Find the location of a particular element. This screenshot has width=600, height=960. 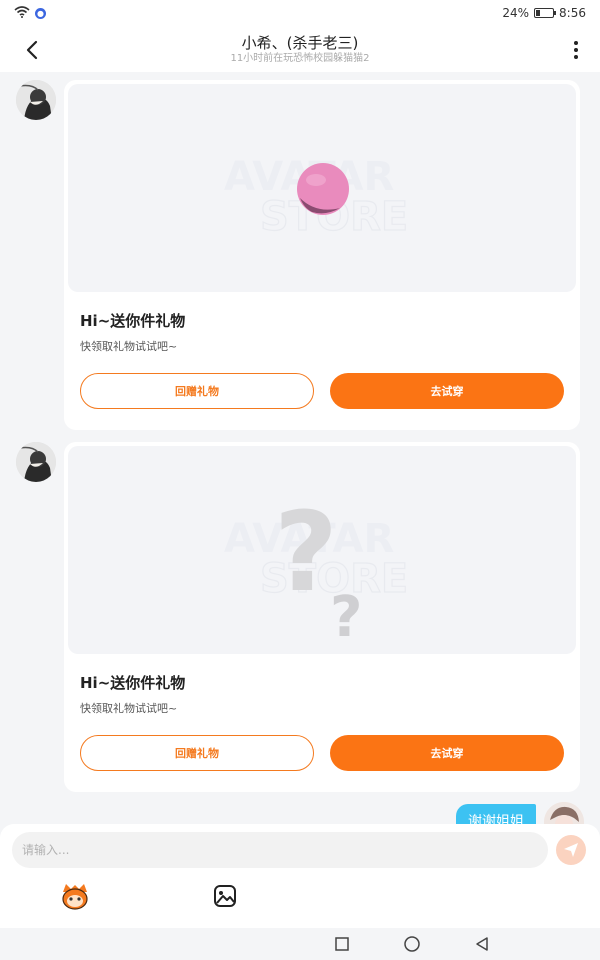

pink-ball-icon is located at coordinates (323, 189).